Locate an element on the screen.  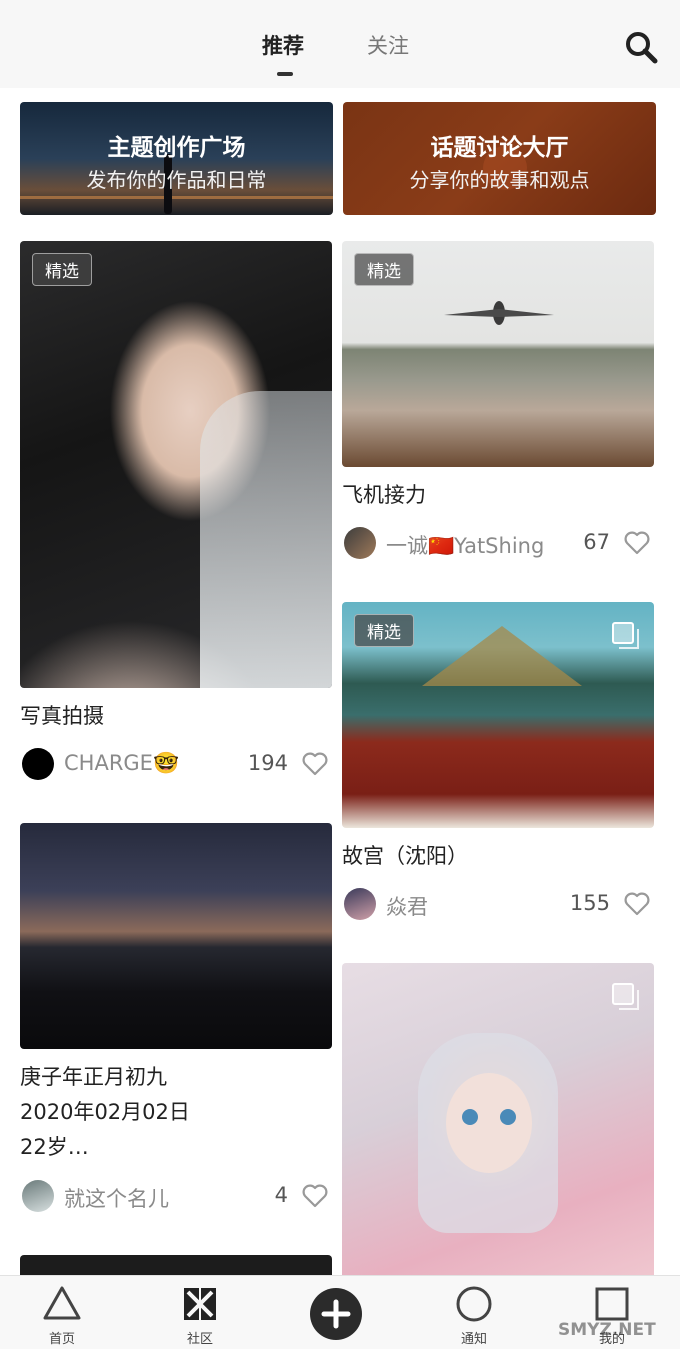
square-icon is located at coordinates (612, 1304).